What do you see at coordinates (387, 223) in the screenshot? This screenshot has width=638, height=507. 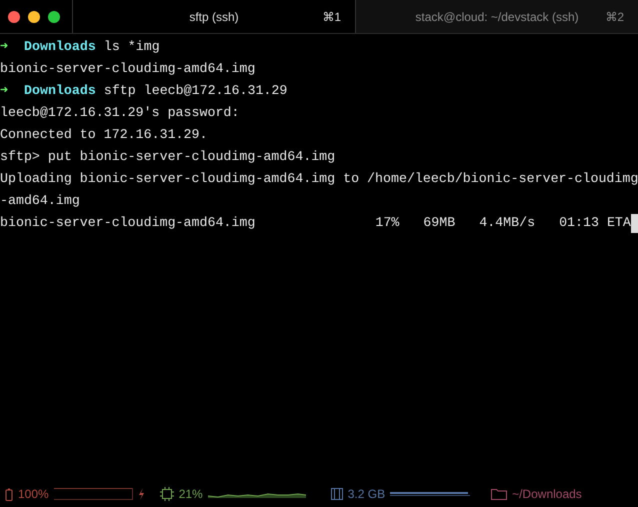 I see `upload-percent: 17%` at bounding box center [387, 223].